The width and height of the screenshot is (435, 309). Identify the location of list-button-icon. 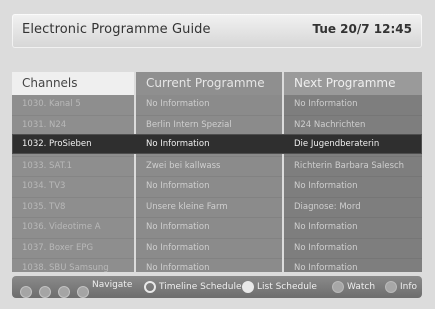
(248, 286).